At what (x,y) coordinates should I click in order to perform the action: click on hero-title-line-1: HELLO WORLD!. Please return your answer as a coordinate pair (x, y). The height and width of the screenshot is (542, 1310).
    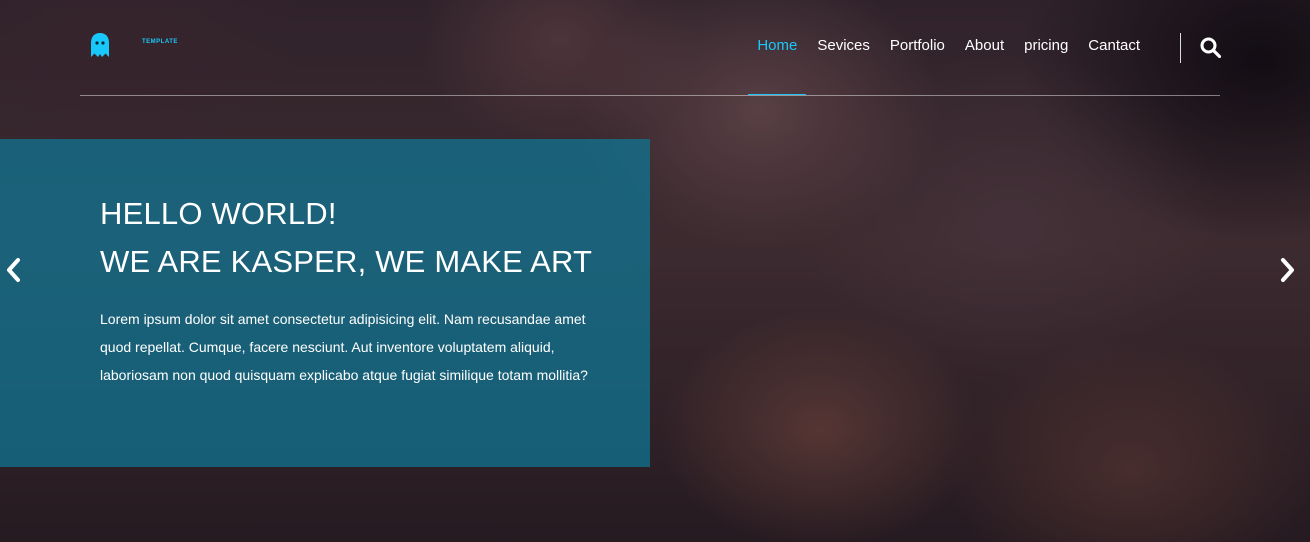
    Looking at the image, I should click on (218, 213).